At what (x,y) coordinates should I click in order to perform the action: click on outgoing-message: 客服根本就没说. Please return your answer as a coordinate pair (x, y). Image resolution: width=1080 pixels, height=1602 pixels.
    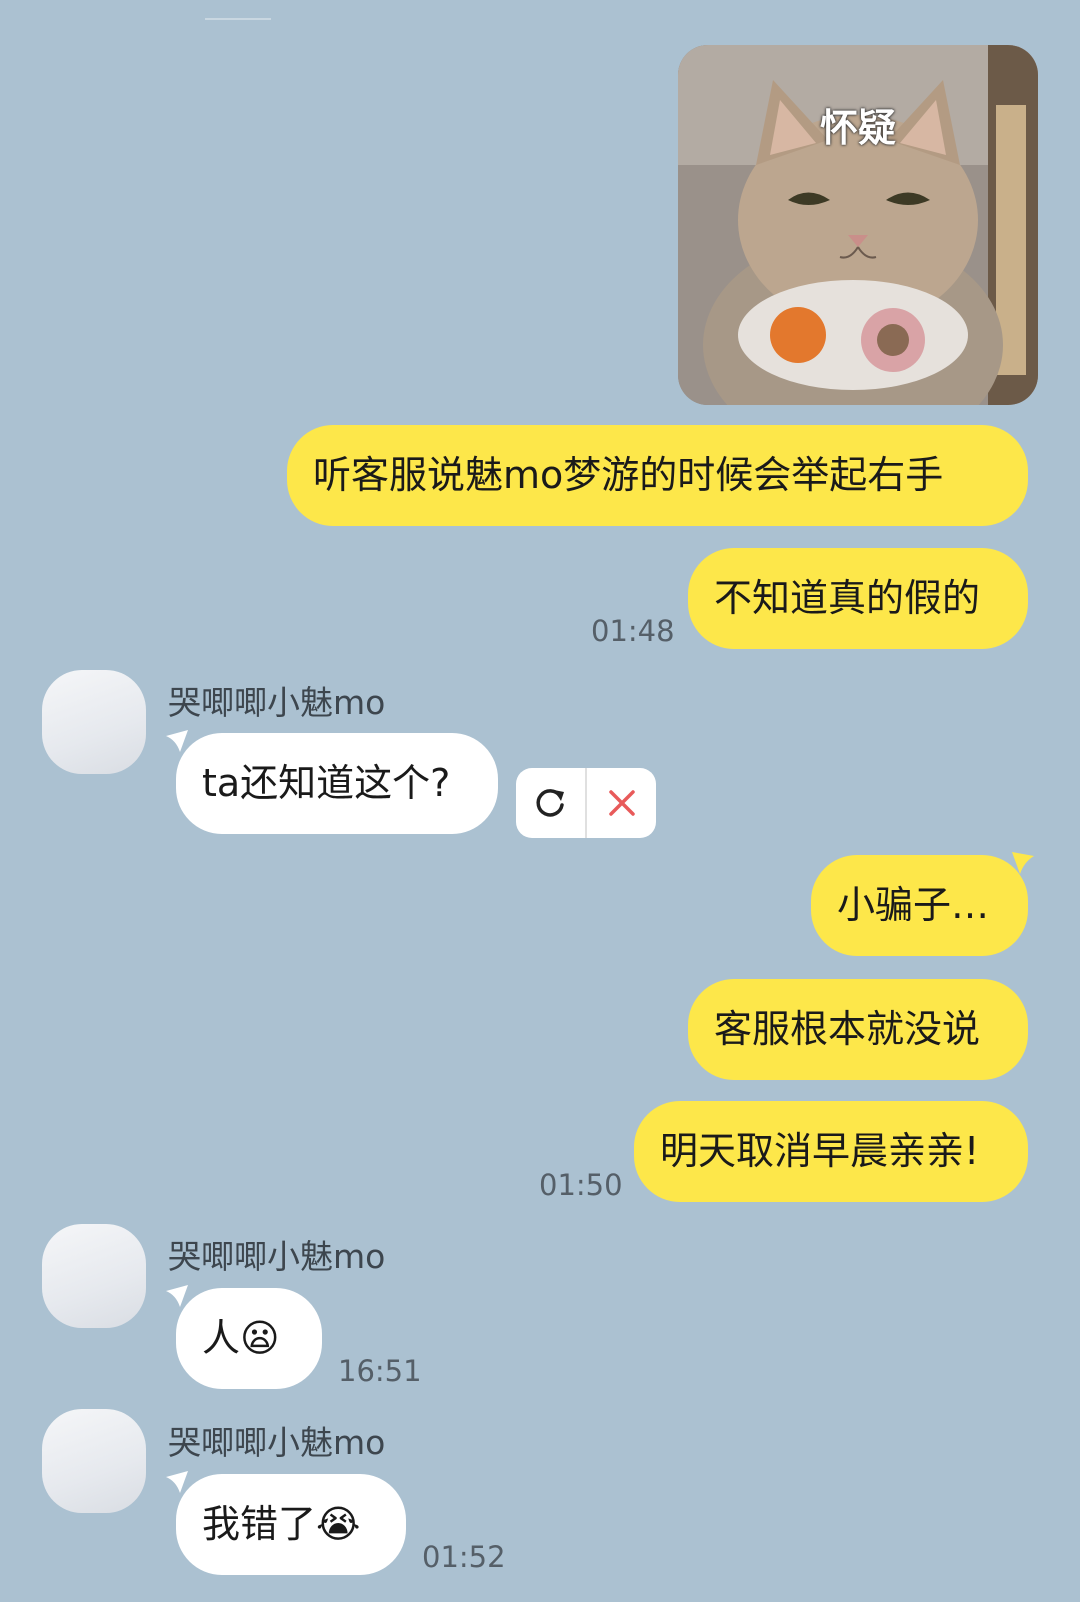
    Looking at the image, I should click on (858, 1029).